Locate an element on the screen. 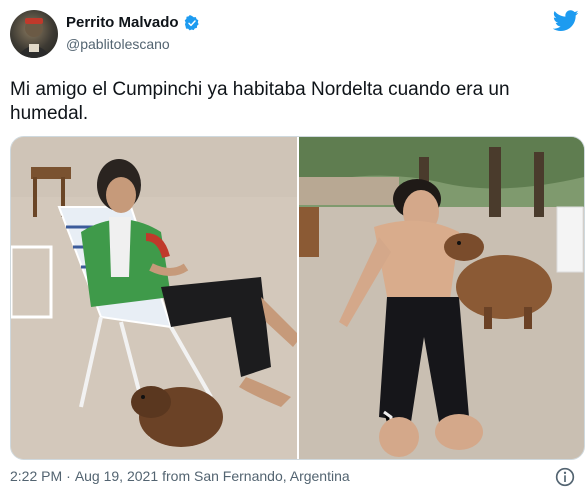 The width and height of the screenshot is (587, 500). author-name-row: Perrito Malvado is located at coordinates (133, 22).